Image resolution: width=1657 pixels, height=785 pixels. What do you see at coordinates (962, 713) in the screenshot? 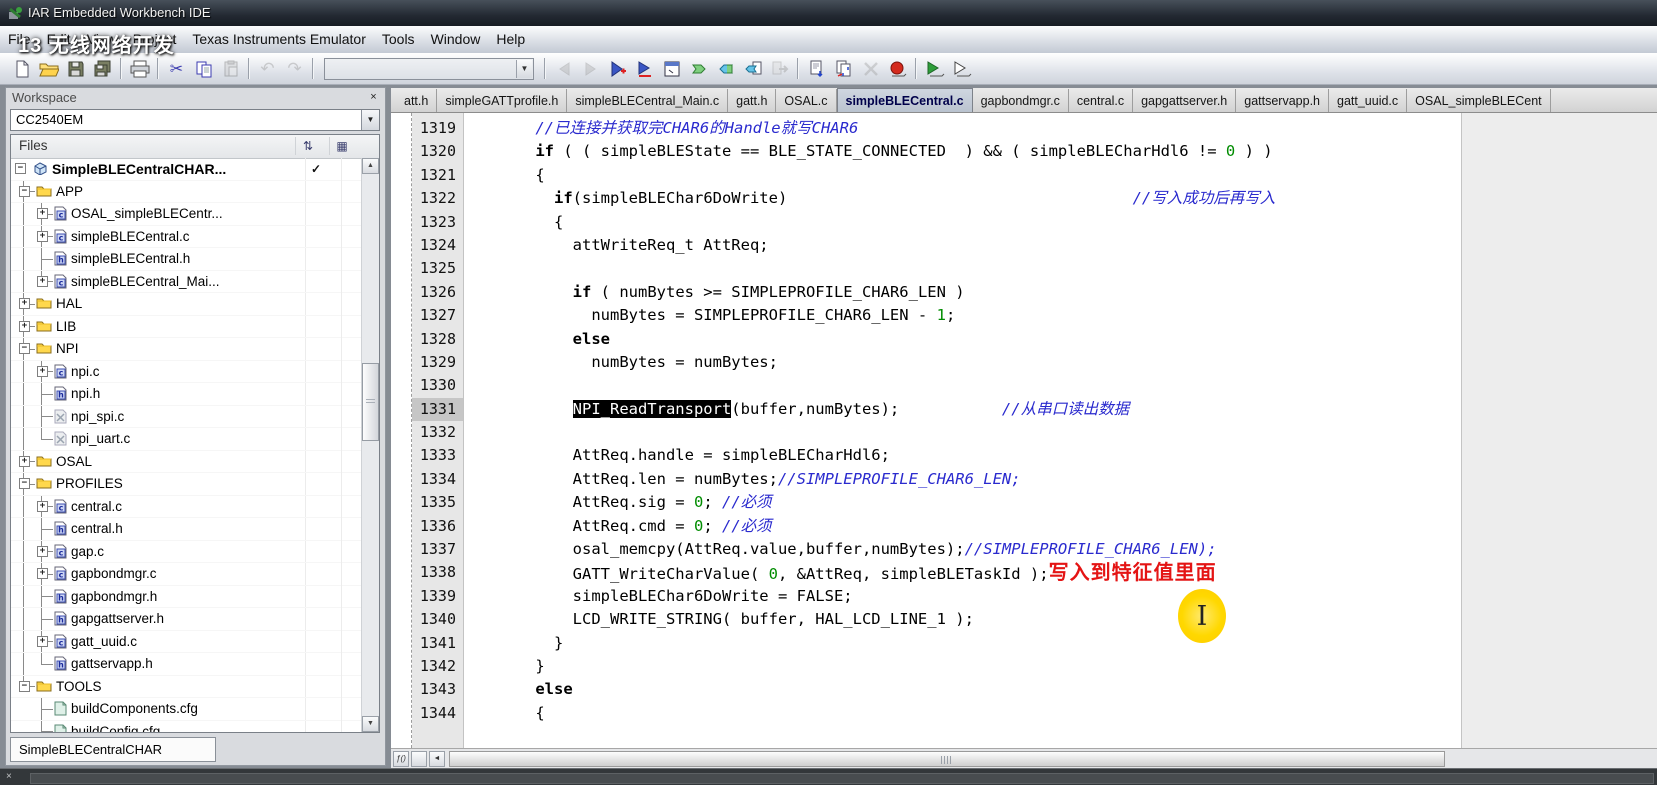
I see `code-line-1344: {` at bounding box center [962, 713].